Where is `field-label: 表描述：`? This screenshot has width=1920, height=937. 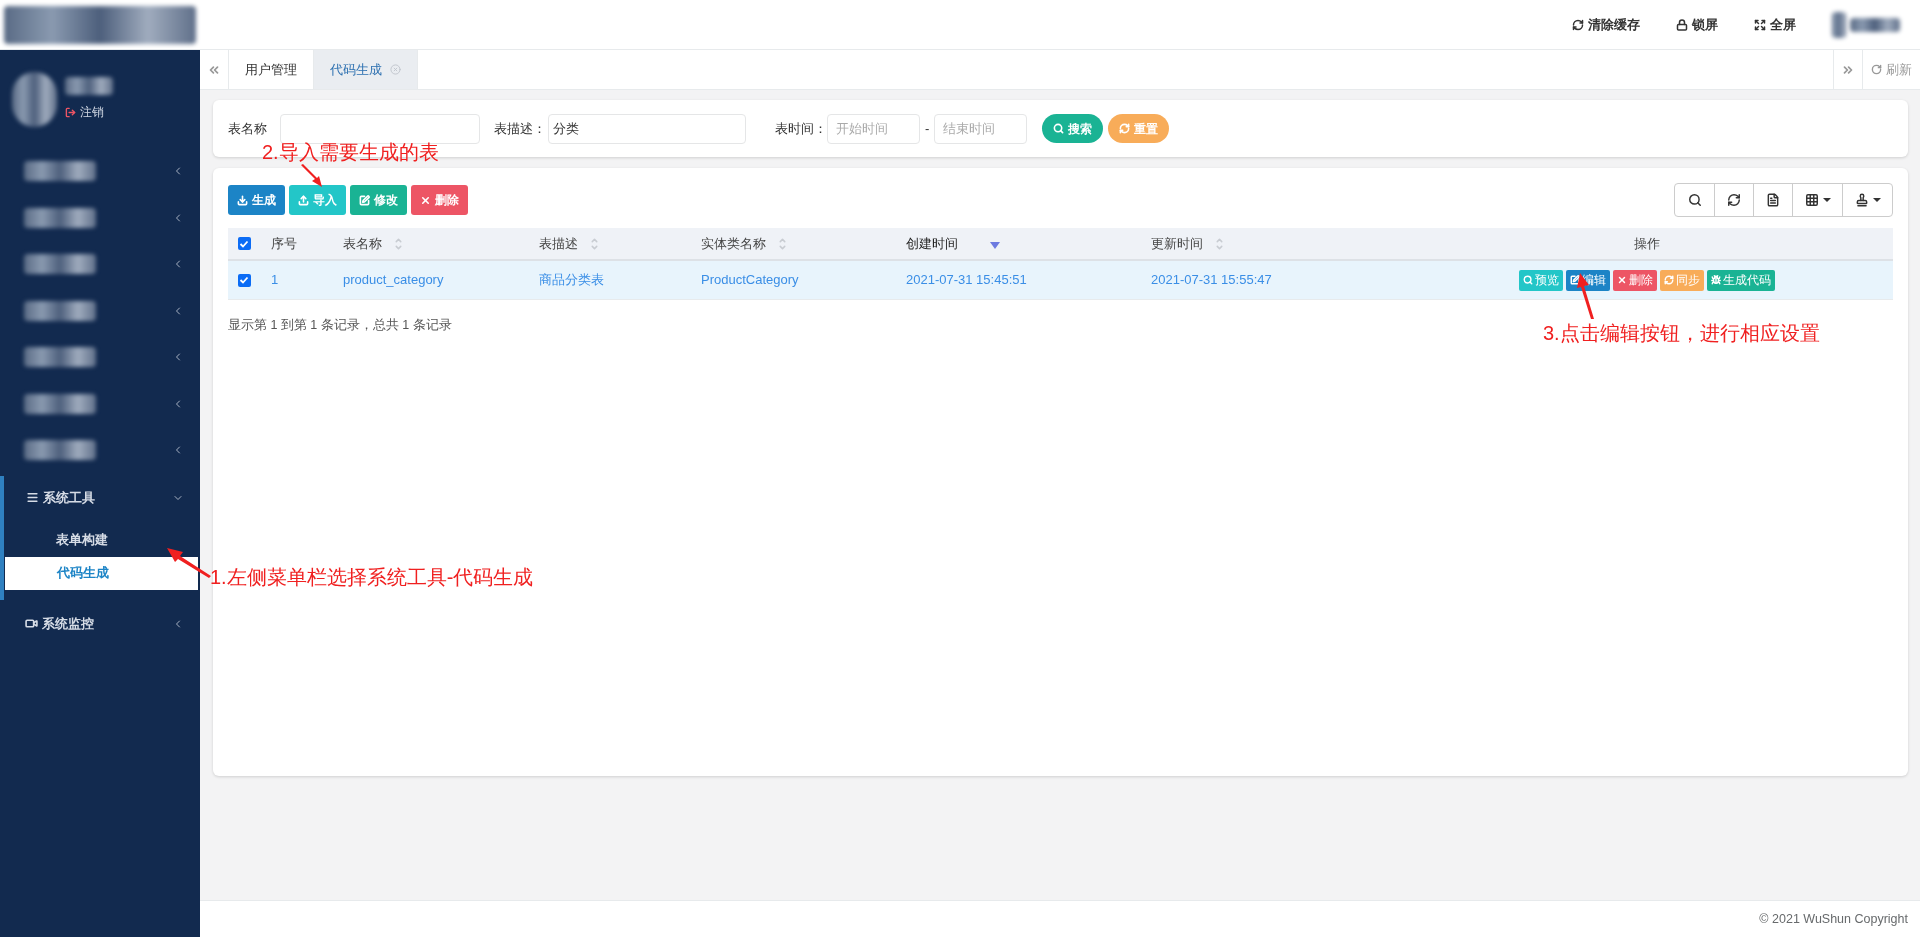 field-label: 表描述： is located at coordinates (520, 128).